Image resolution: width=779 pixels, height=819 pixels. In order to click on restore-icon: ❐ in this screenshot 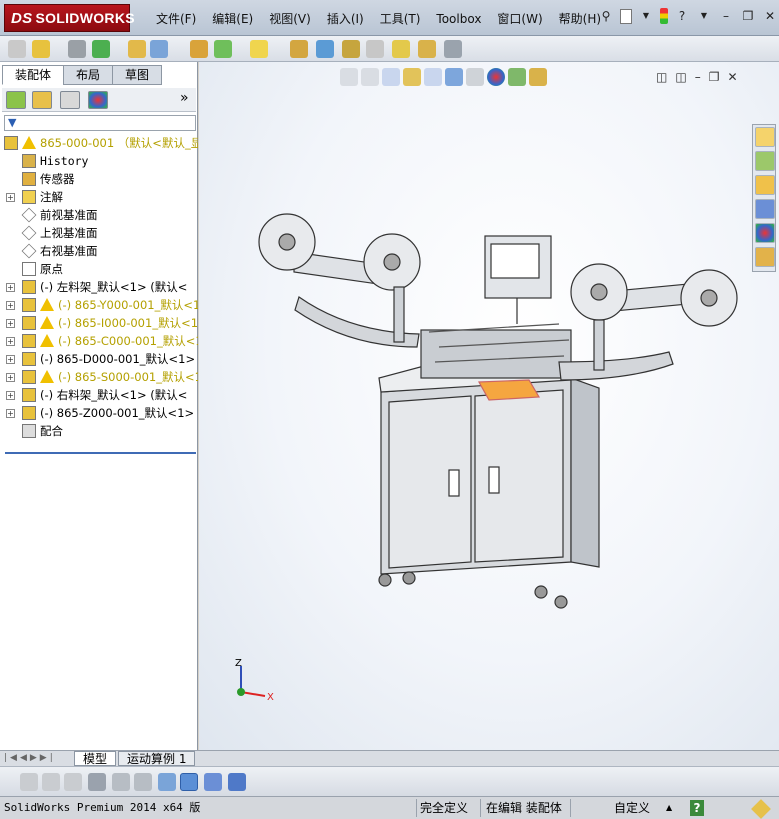, I will do `click(748, 16)`.